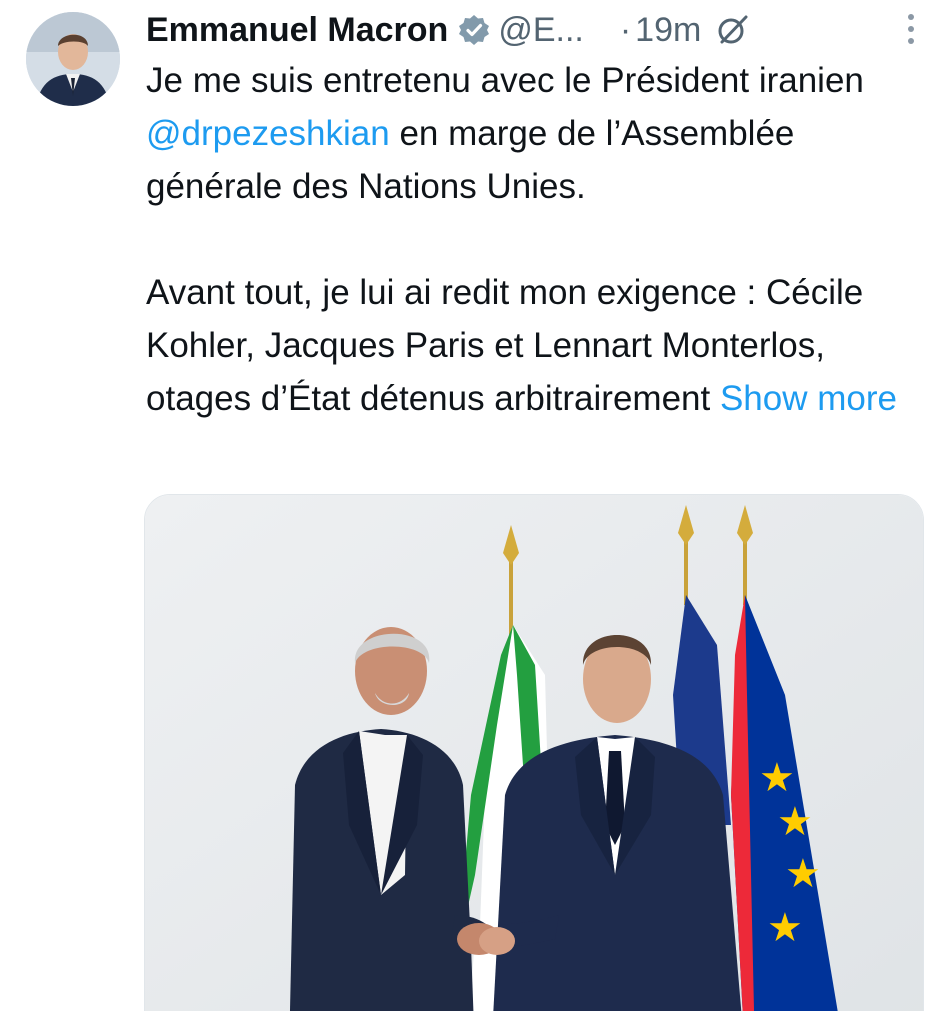 The image size is (950, 1011). I want to click on mention-link: @drpezeshkian, so click(268, 133).